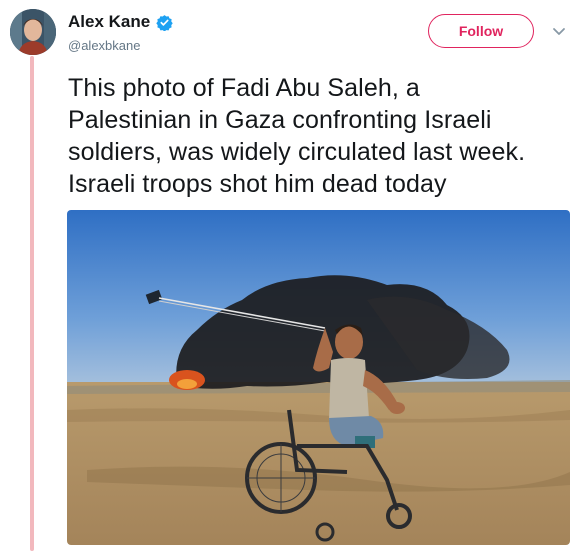  What do you see at coordinates (164, 22) in the screenshot?
I see `verified-badge-icon` at bounding box center [164, 22].